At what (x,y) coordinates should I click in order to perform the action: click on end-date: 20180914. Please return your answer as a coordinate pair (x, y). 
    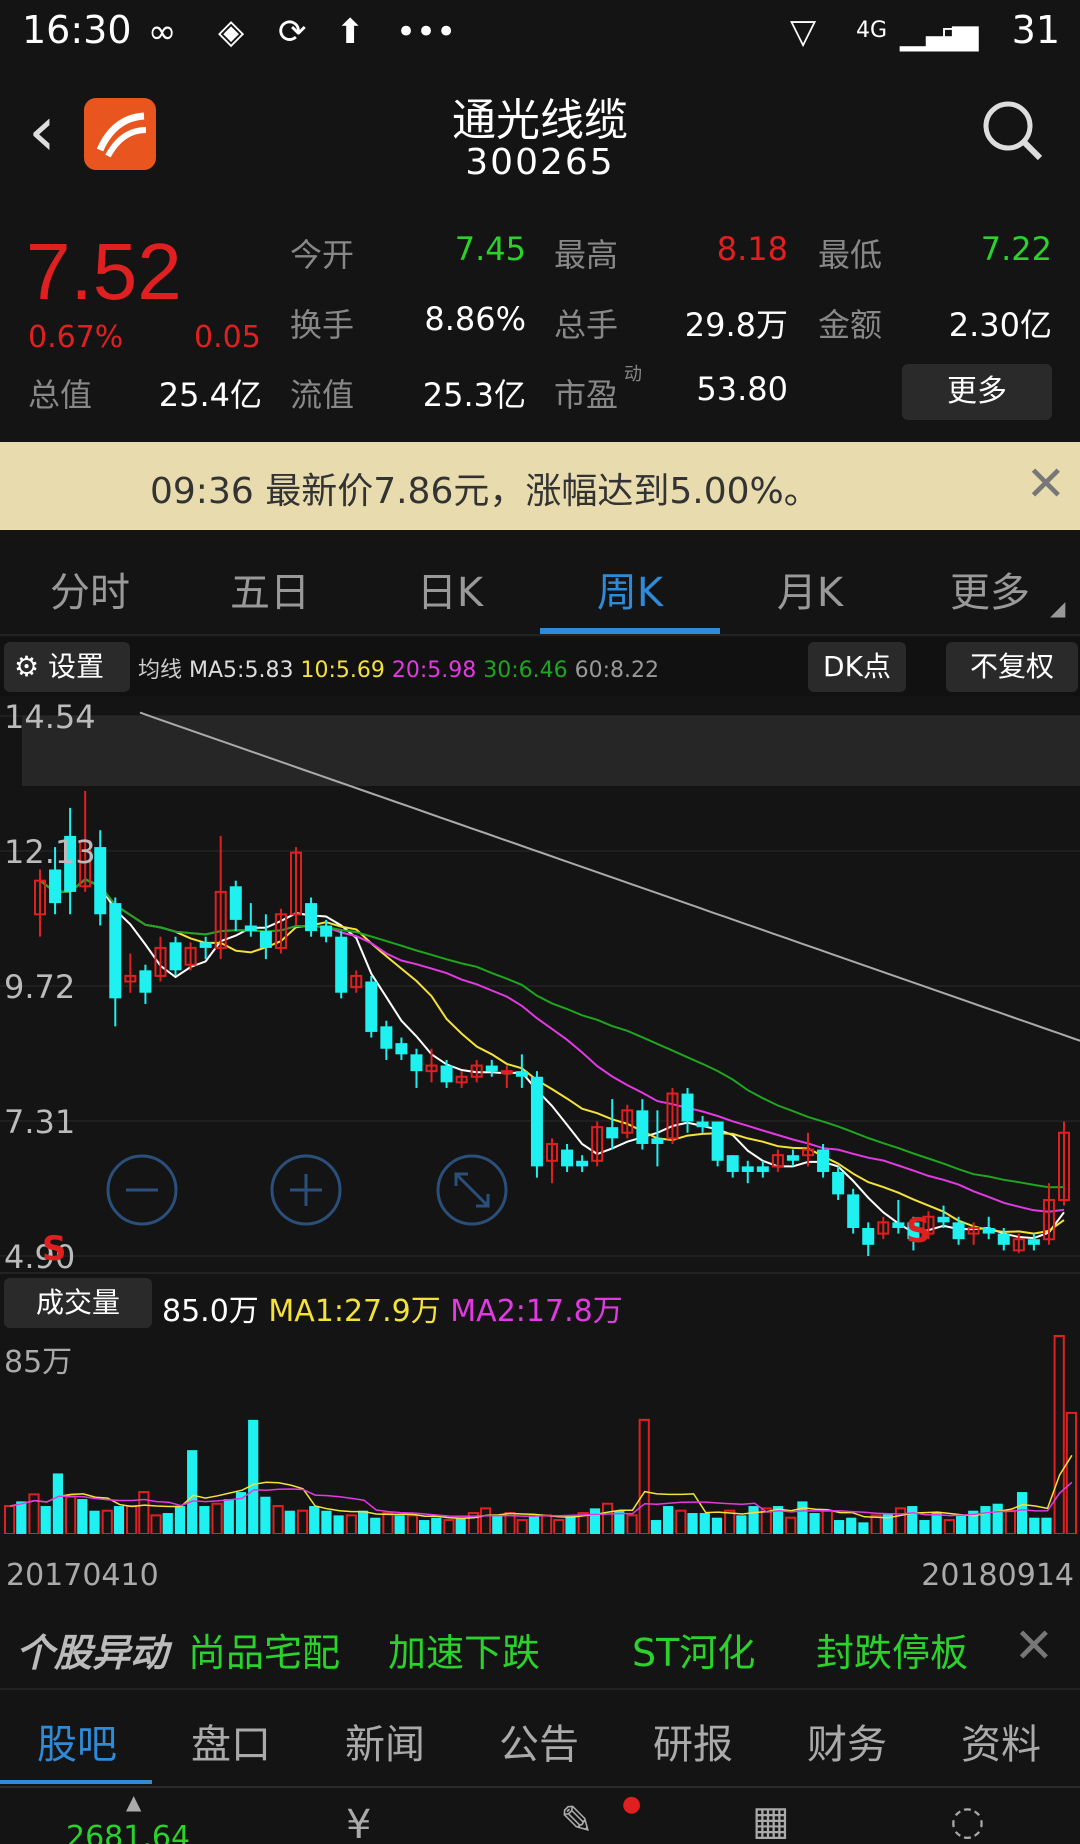
    Looking at the image, I should click on (997, 1575).